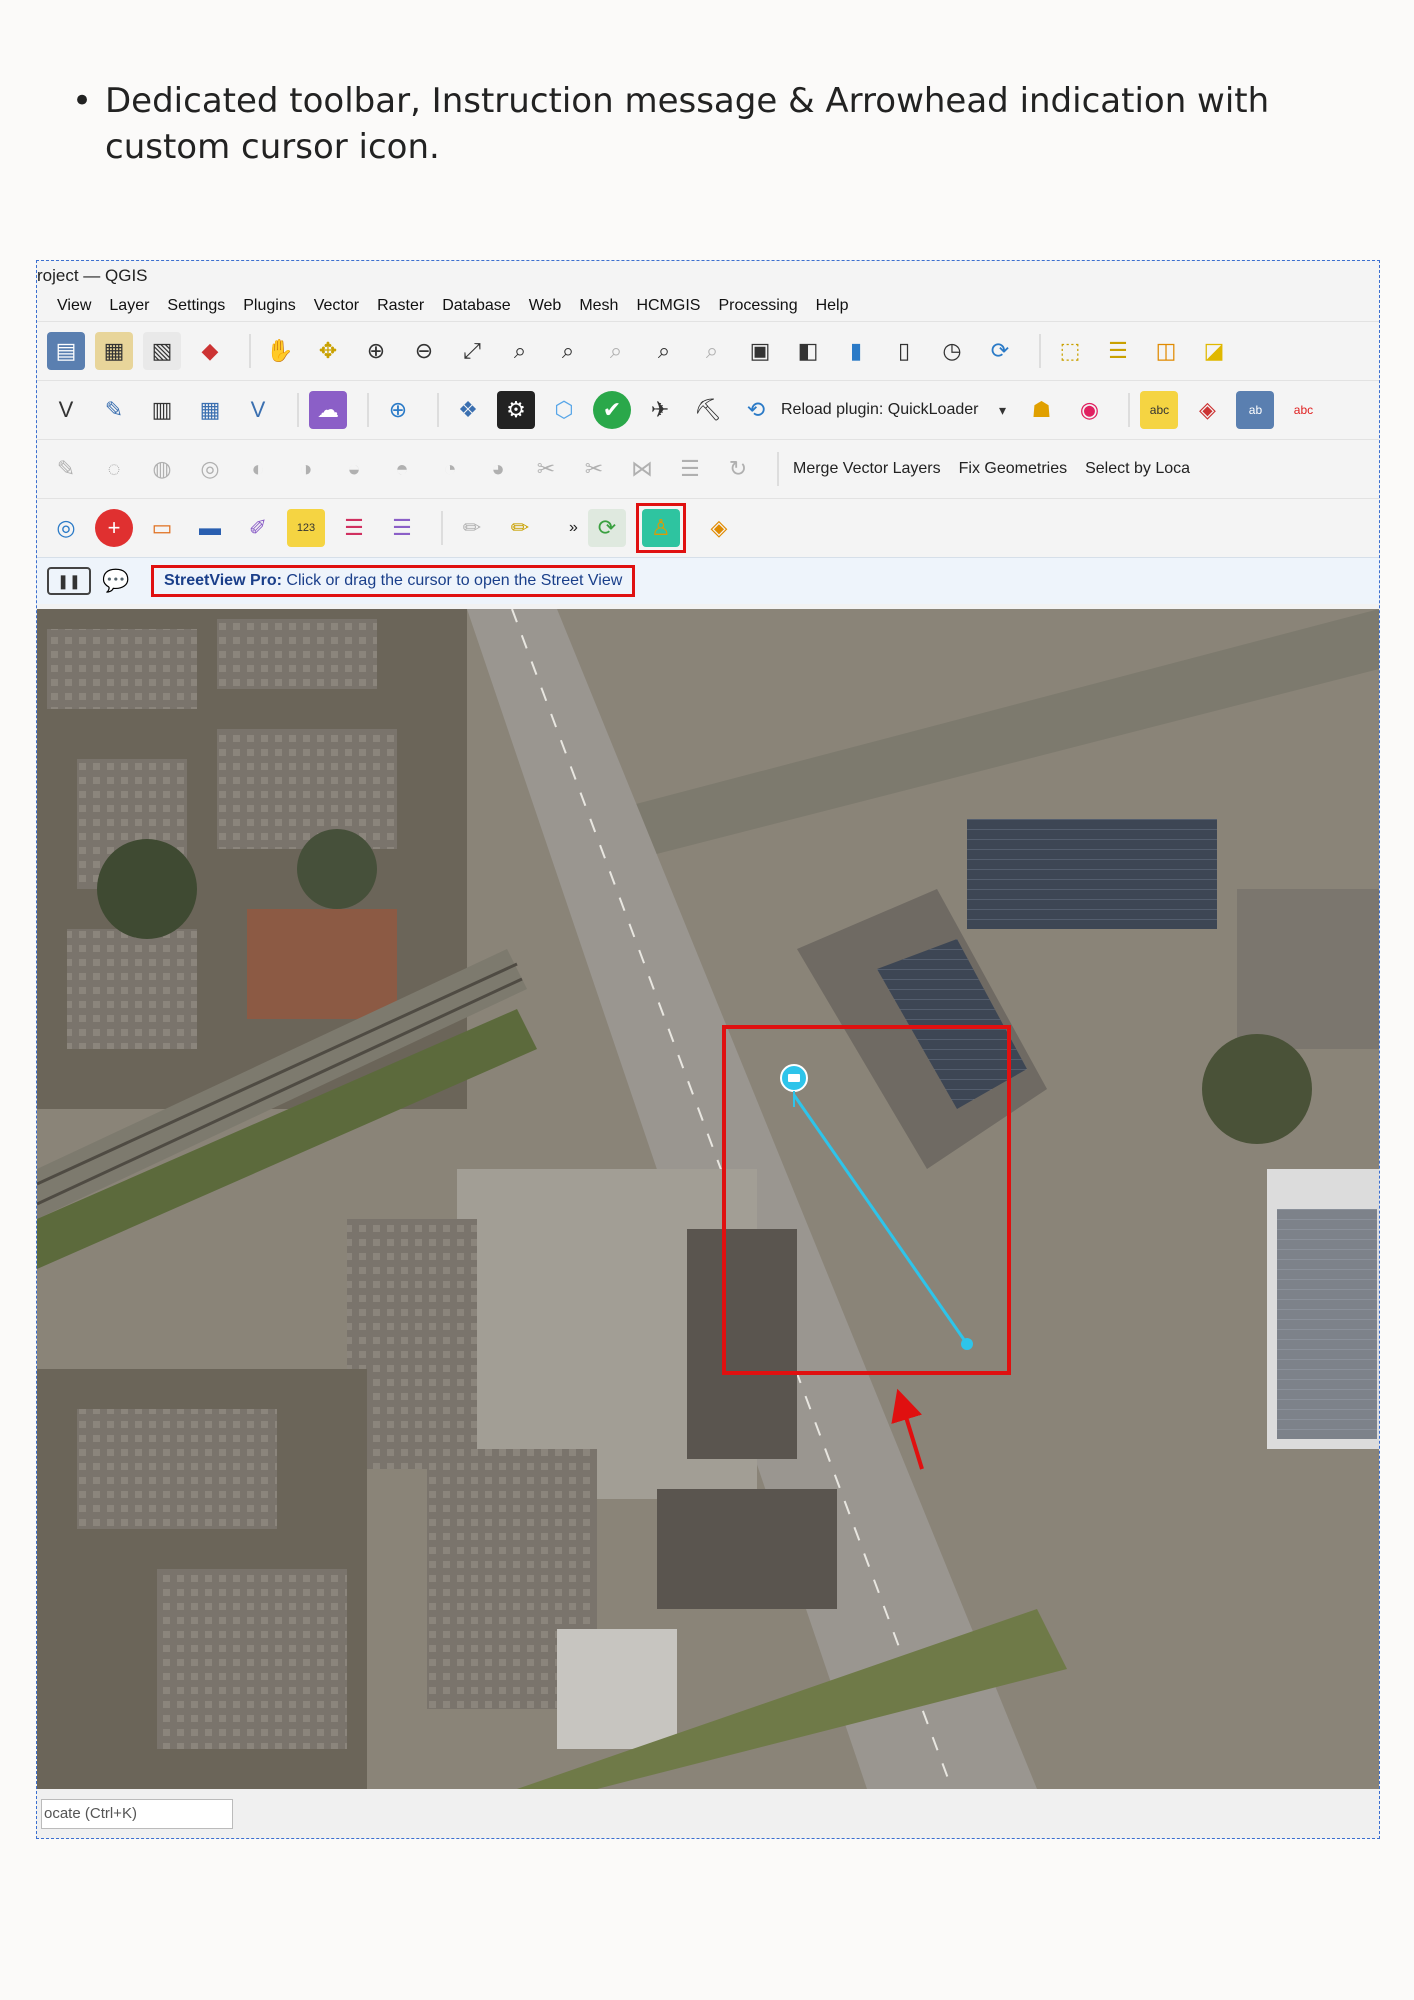  I want to click on temporal-controller-icon: ▮, so click(856, 351).